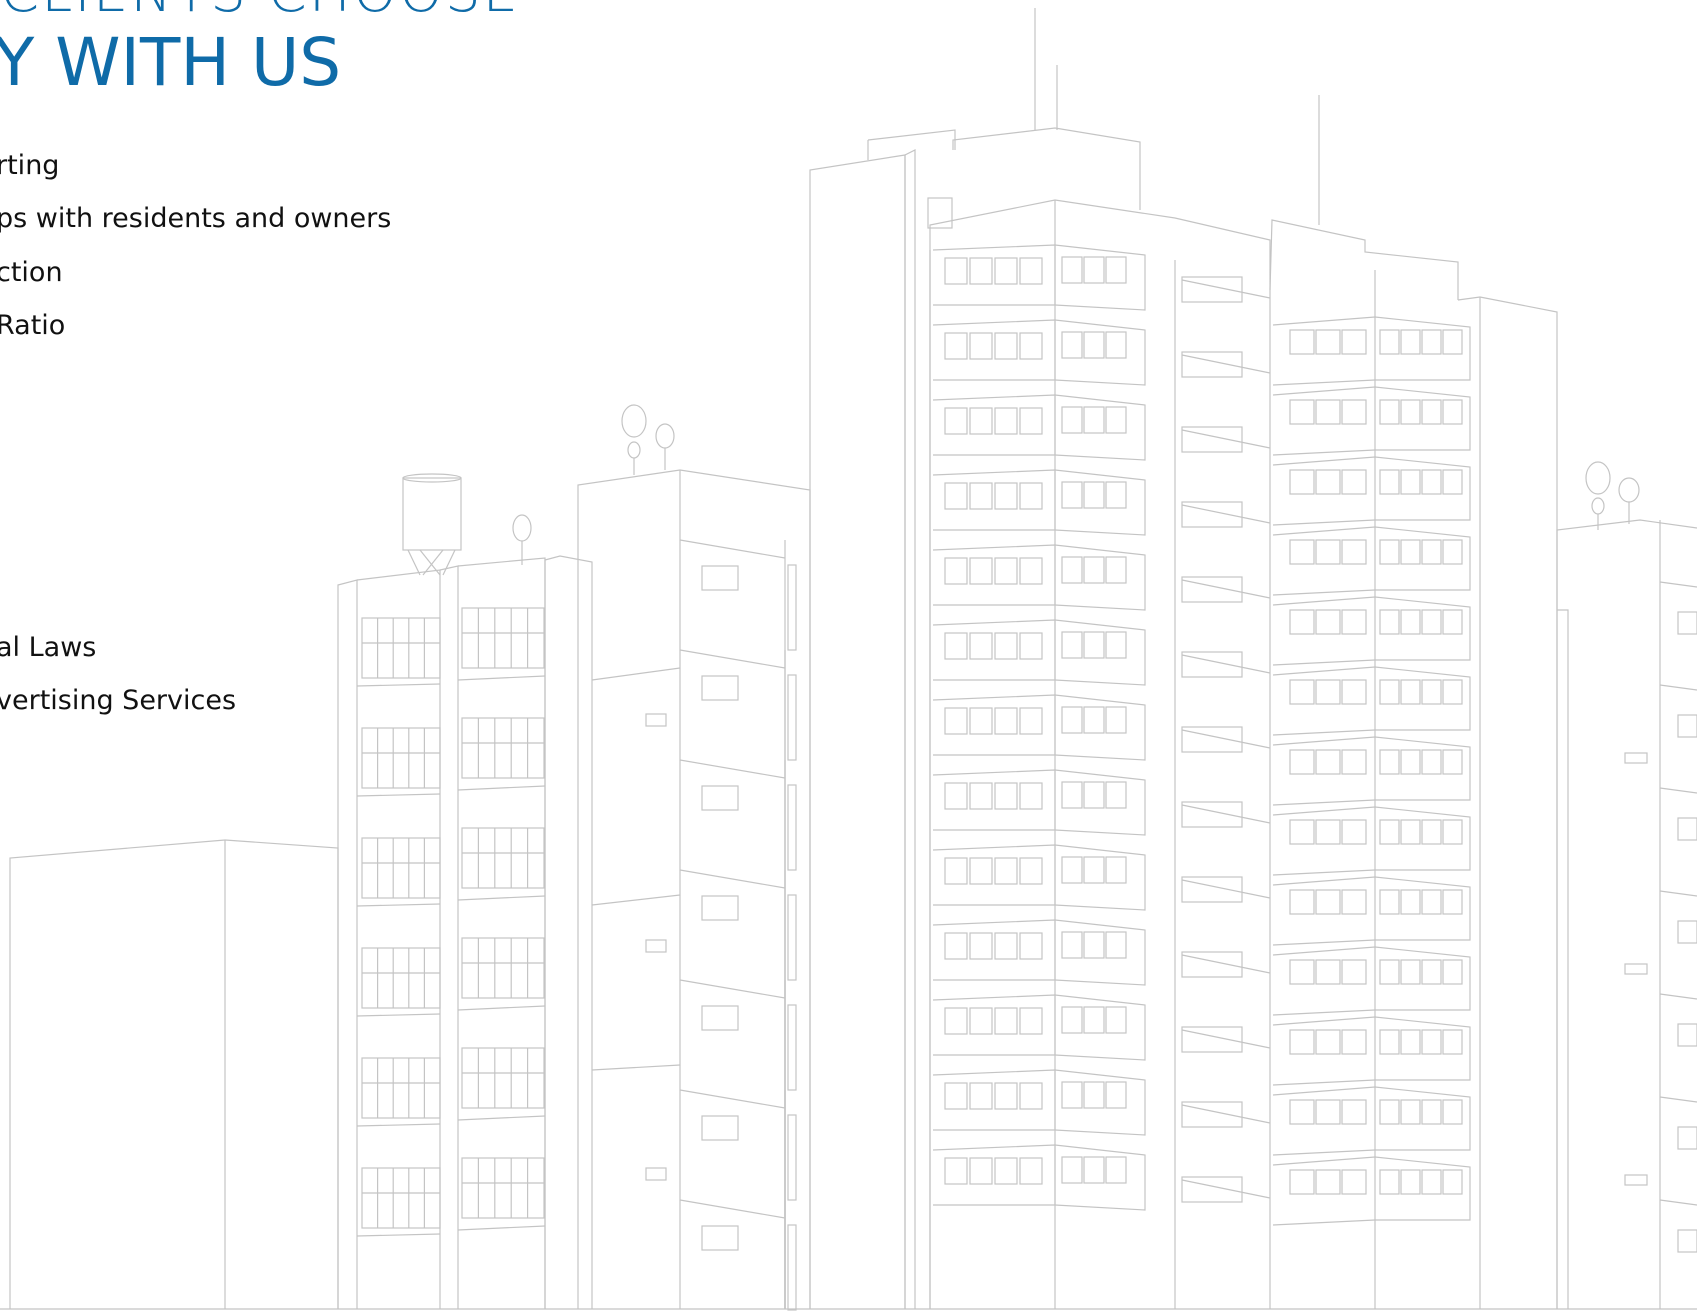 Image resolution: width=1697 pixels, height=1311 pixels. What do you see at coordinates (694, 889) in the screenshot?
I see `mid-block` at bounding box center [694, 889].